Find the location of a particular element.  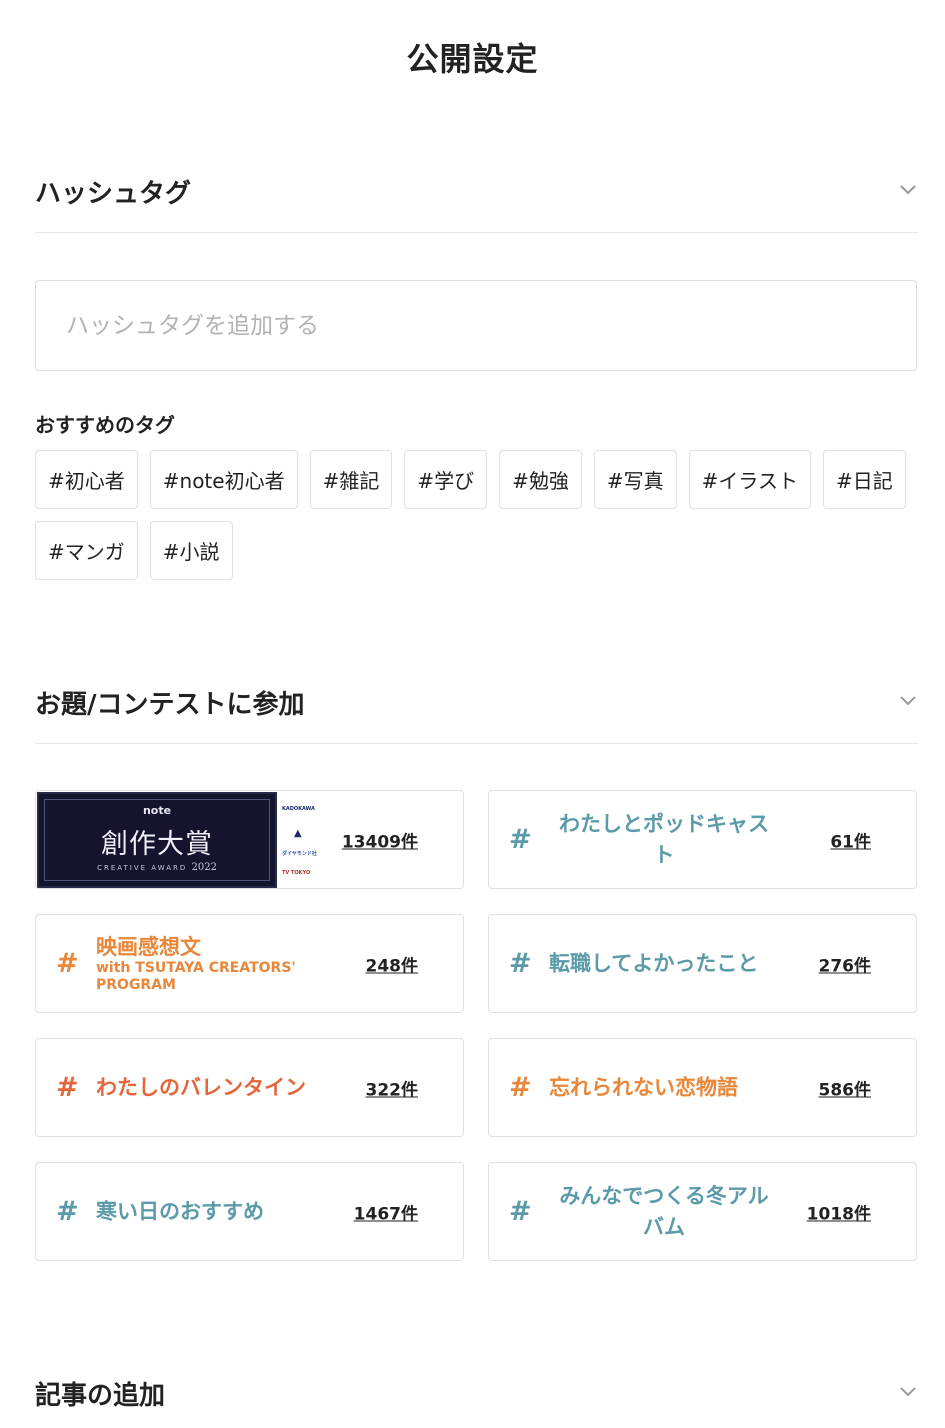

contest-card: # わたしとポッドキャスト 61件 is located at coordinates (702, 839).